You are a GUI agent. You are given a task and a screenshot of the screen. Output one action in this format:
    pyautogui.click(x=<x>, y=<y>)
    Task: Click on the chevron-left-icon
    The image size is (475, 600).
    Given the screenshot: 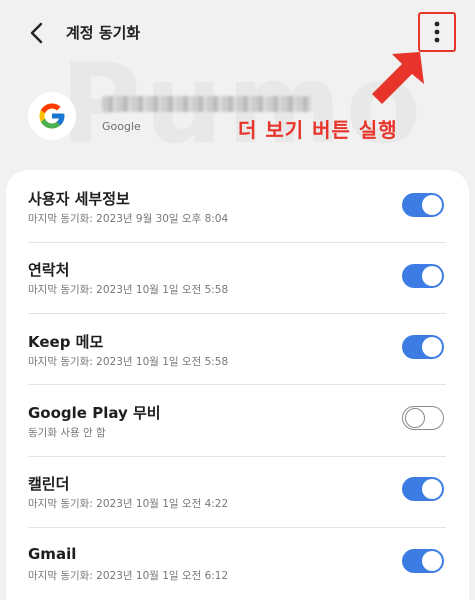 What is the action you would take?
    pyautogui.click(x=36, y=33)
    